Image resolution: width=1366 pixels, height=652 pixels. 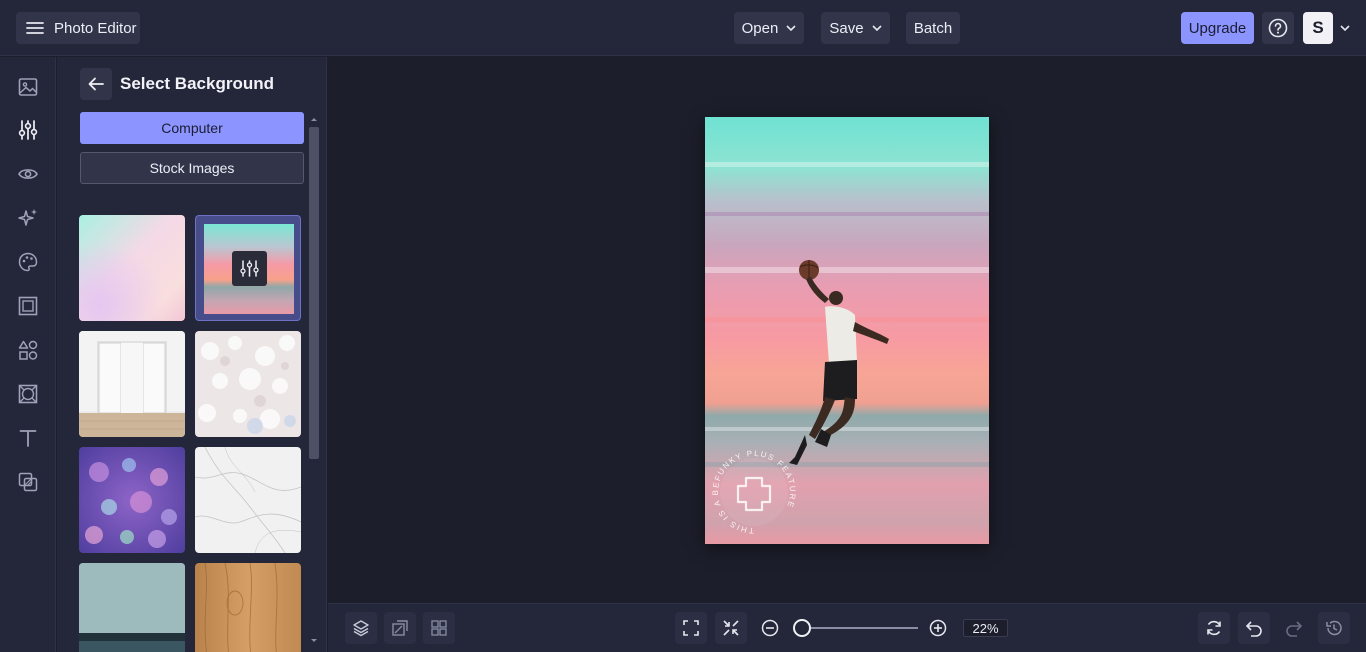 I want to click on app-menu-button: Photo Editor, so click(x=78, y=28).